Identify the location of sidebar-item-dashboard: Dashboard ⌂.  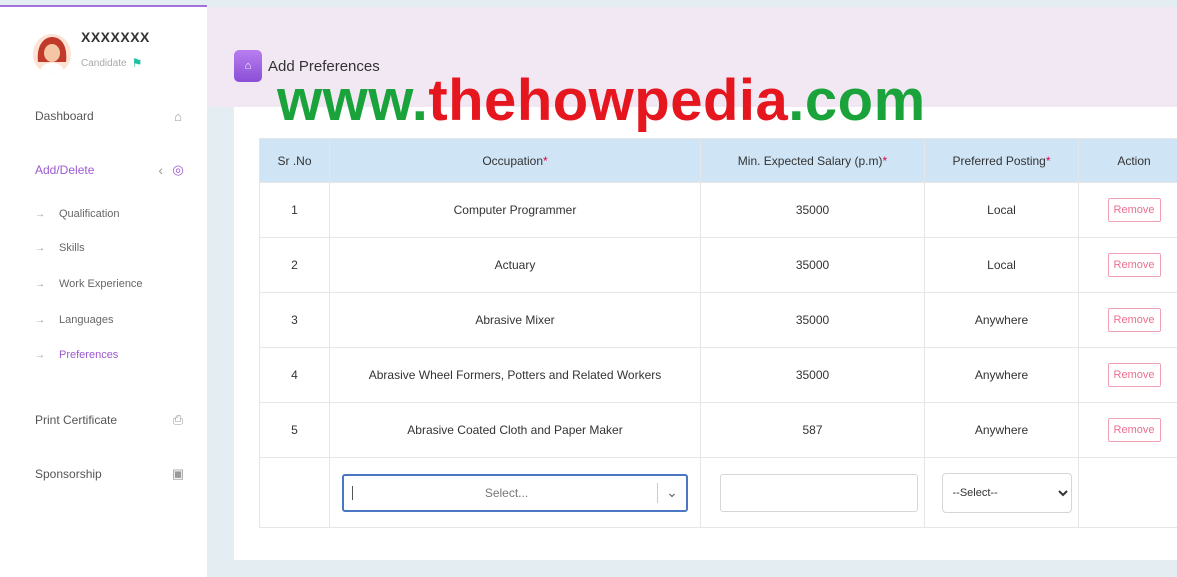
(110, 116).